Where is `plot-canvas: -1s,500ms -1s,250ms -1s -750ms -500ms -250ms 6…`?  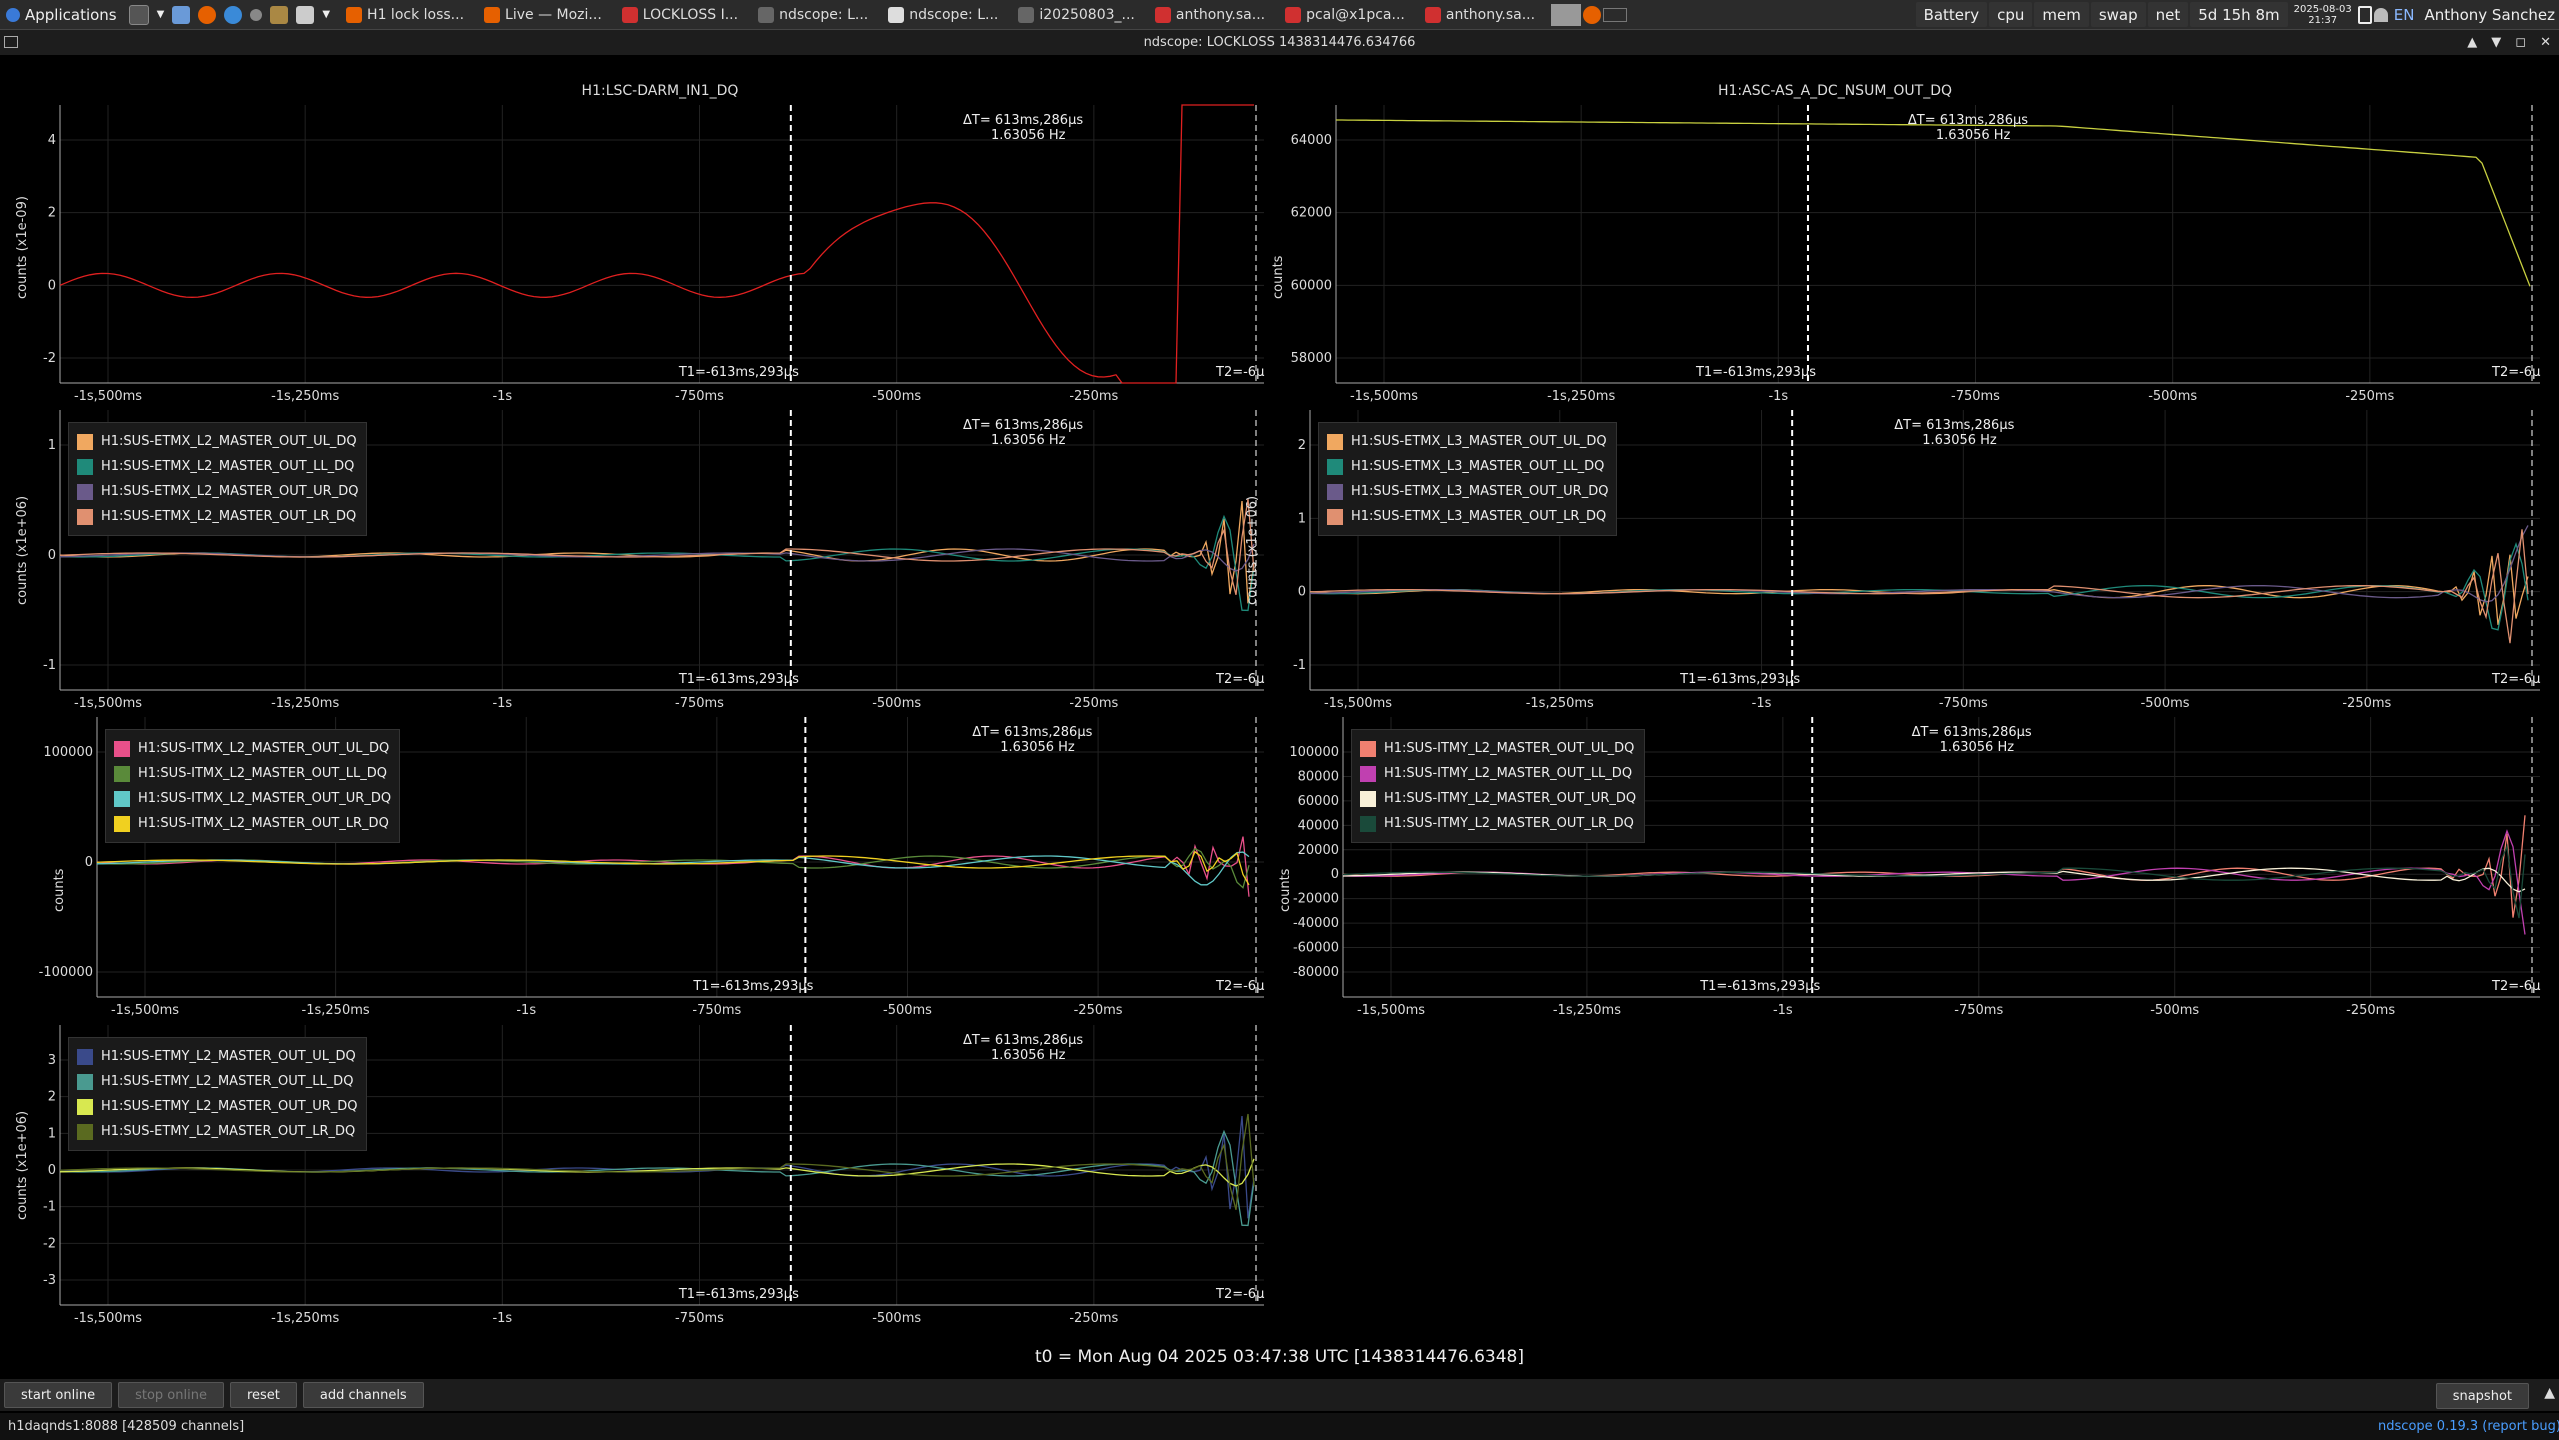
plot-canvas: -1s,500ms -1s,250ms -1s -750ms -500ms -250ms 6… is located at coordinates (1915, 259).